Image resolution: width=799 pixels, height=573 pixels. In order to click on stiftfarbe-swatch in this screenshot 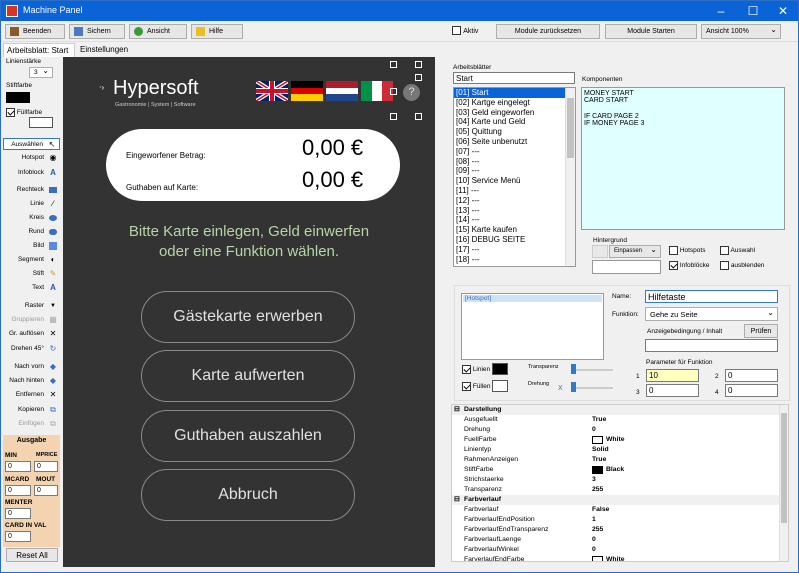, I will do `click(18, 97)`.